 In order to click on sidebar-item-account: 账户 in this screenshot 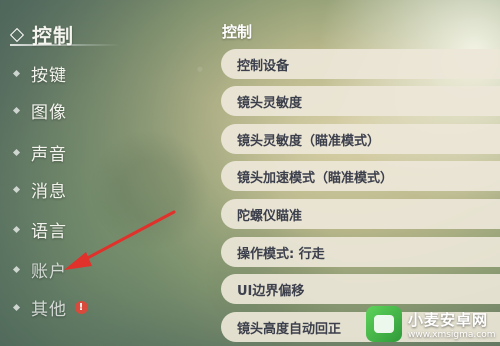, I will do `click(39, 269)`.